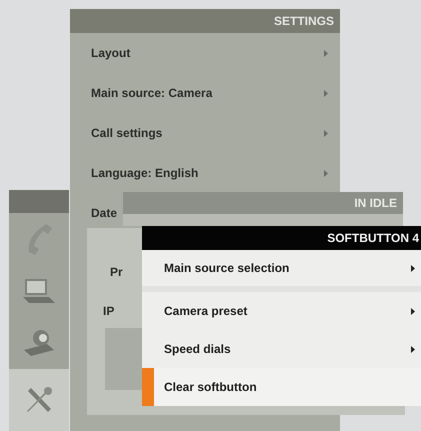  Describe the element at coordinates (281, 268) in the screenshot. I see `menu-item: Main source selection` at that location.